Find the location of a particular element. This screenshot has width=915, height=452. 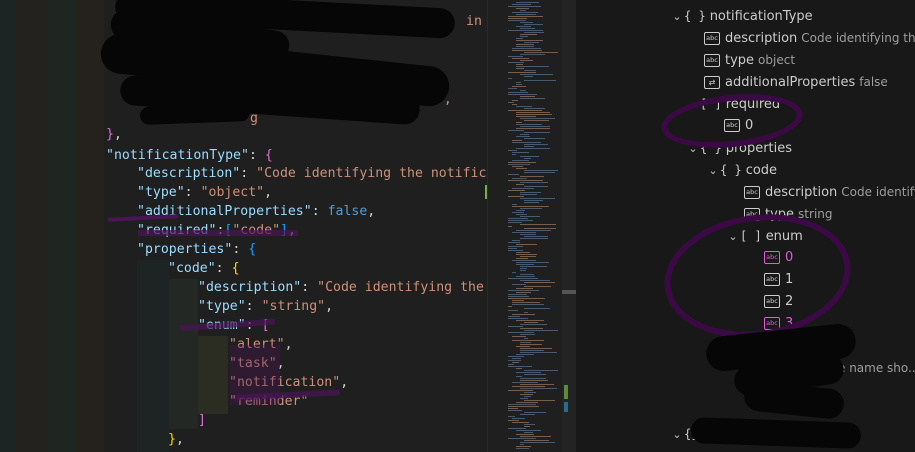

boolean-icon: ⇄ is located at coordinates (712, 82).